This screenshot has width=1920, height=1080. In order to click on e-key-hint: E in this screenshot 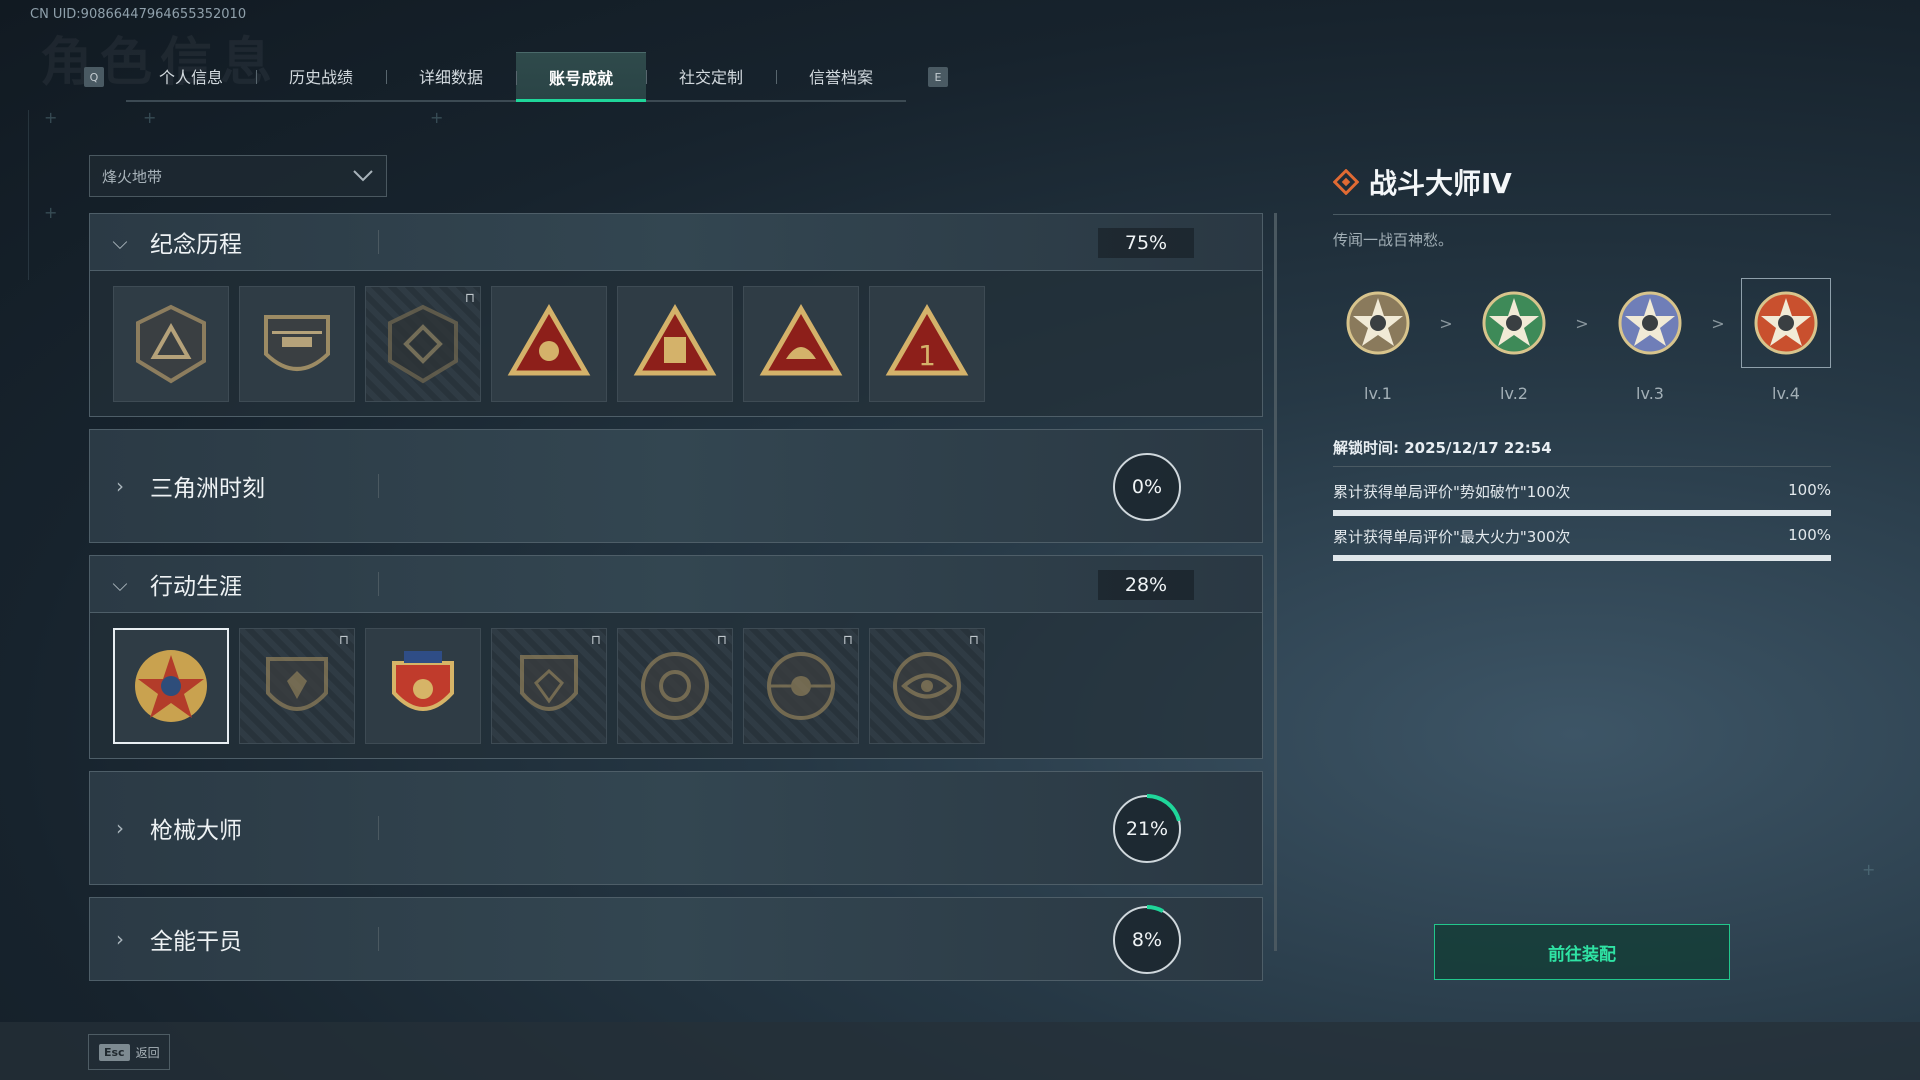, I will do `click(938, 77)`.